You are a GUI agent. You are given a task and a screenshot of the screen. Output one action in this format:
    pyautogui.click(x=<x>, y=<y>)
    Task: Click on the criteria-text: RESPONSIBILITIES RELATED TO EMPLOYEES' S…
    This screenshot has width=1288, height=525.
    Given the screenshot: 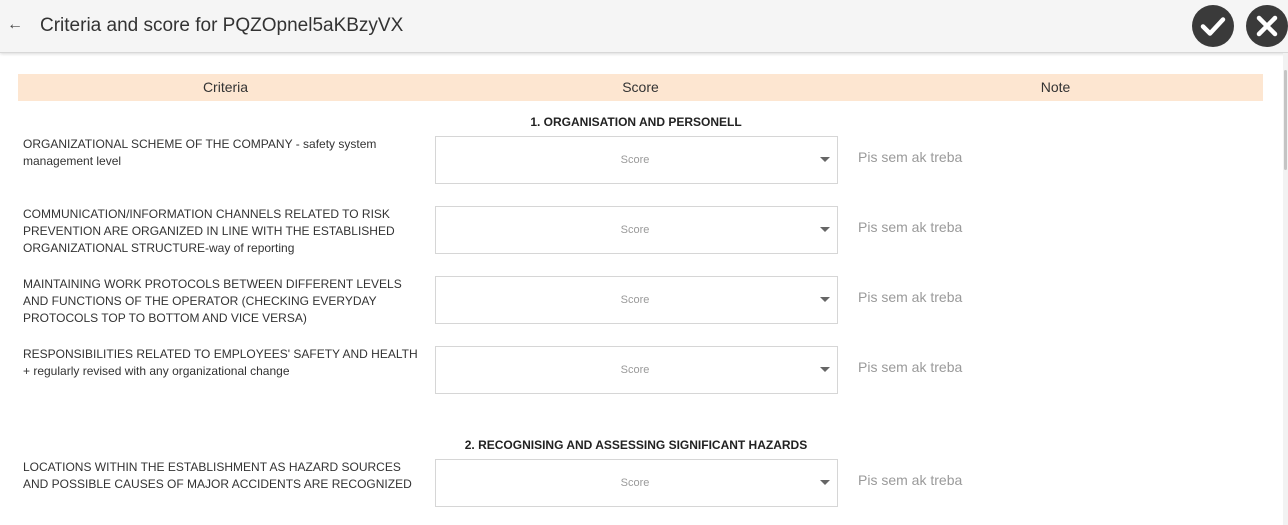 What is the action you would take?
    pyautogui.click(x=220, y=362)
    